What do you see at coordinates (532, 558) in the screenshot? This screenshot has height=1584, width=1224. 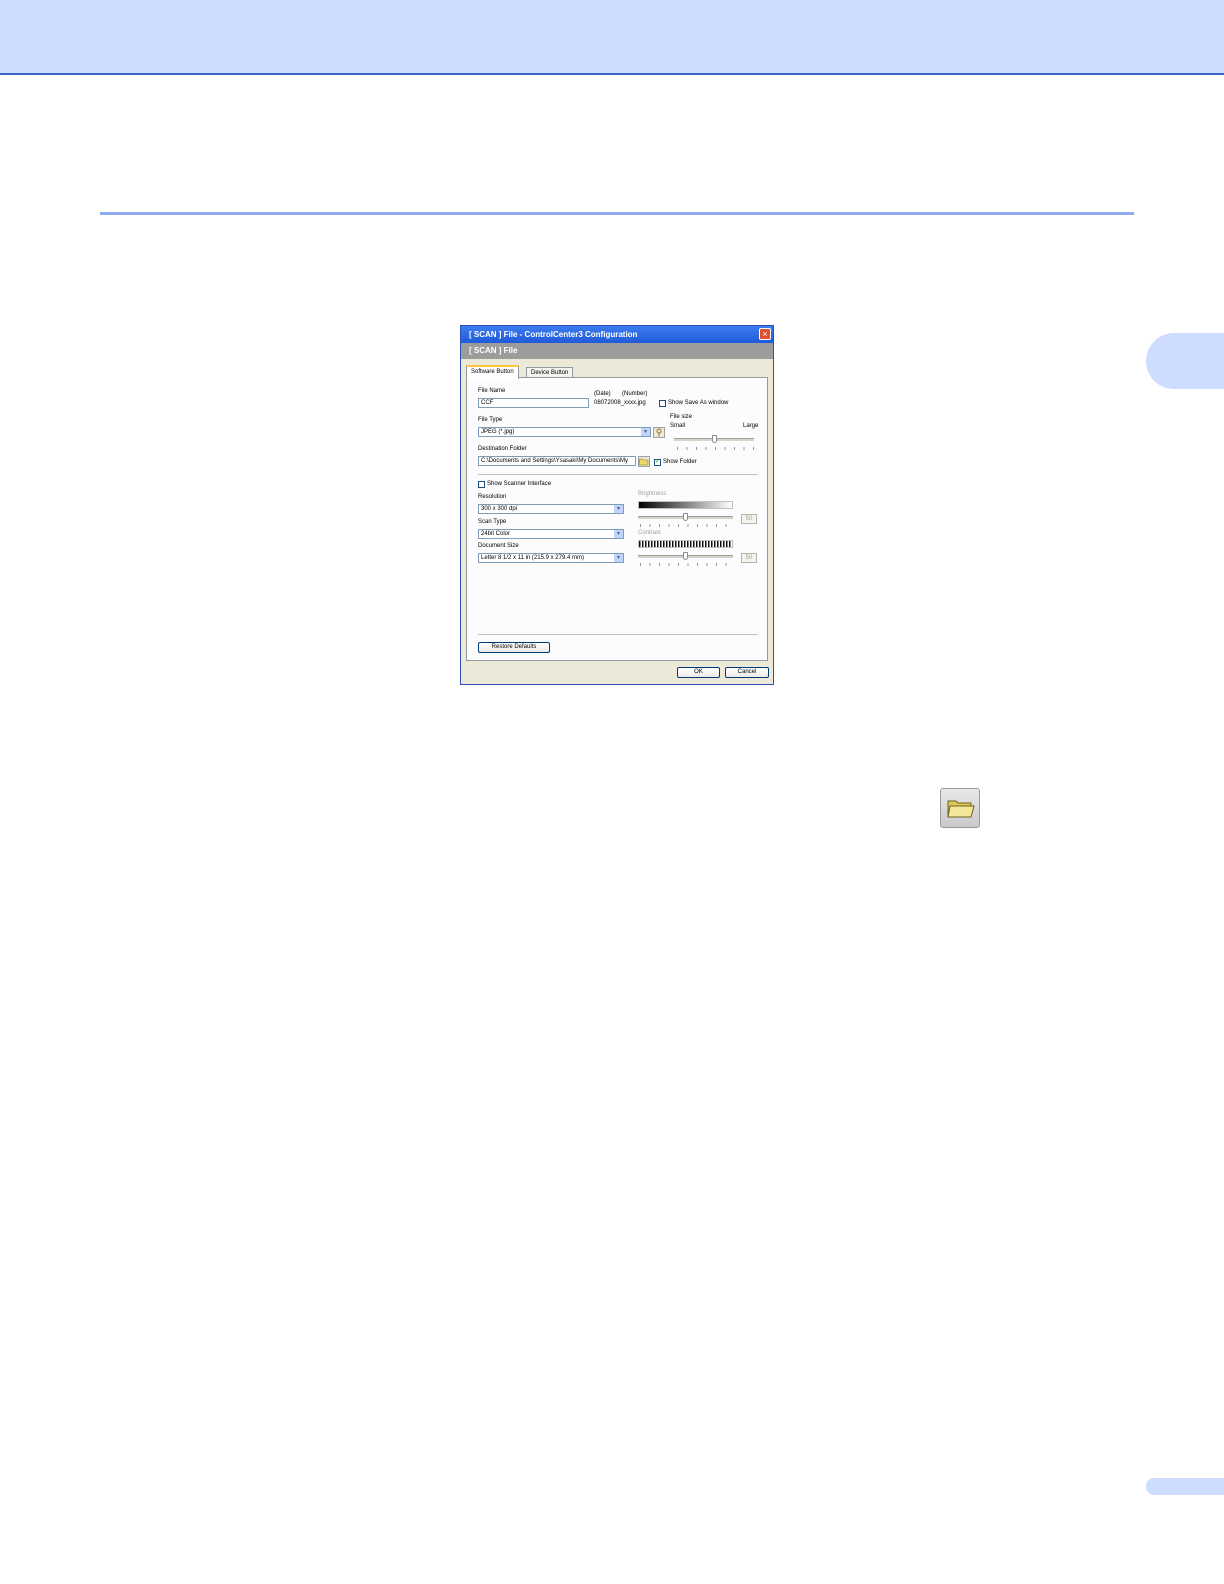 I see `document-size-value: Letter 8 1/2 x 11 in (215.9 x 279.4 mm)` at bounding box center [532, 558].